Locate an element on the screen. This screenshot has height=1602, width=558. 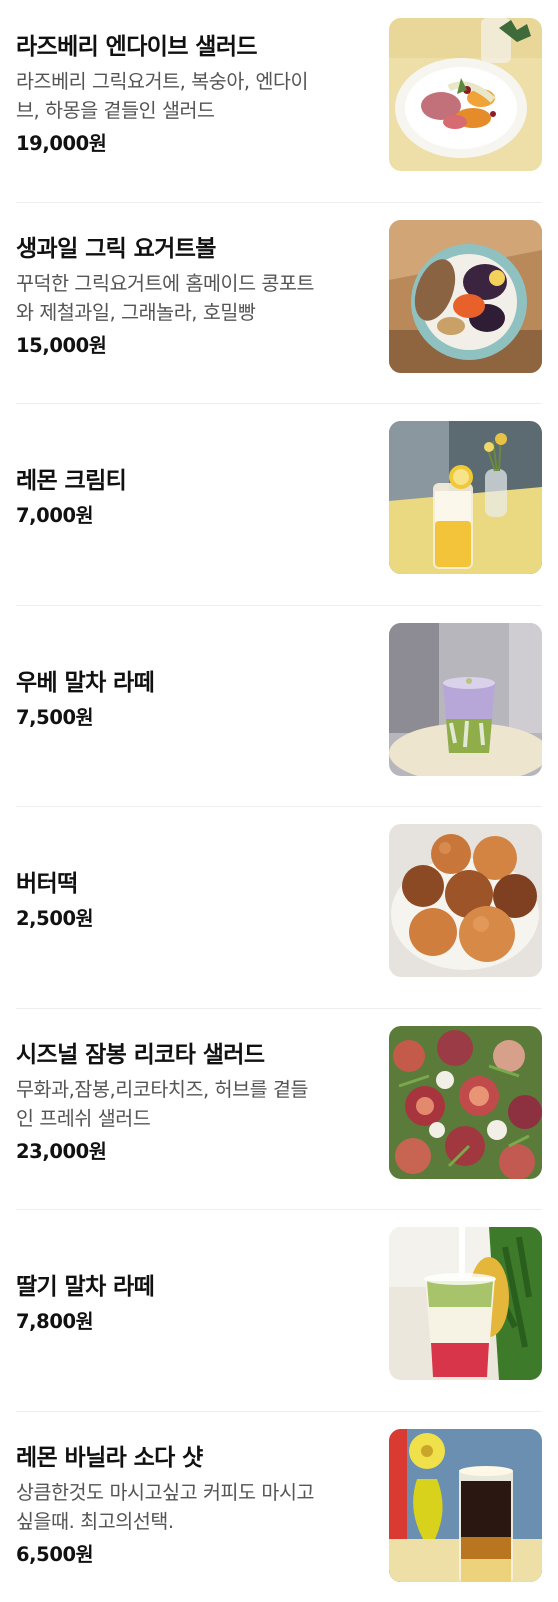
menu-item-price: 19,000원 is located at coordinates (61, 143).